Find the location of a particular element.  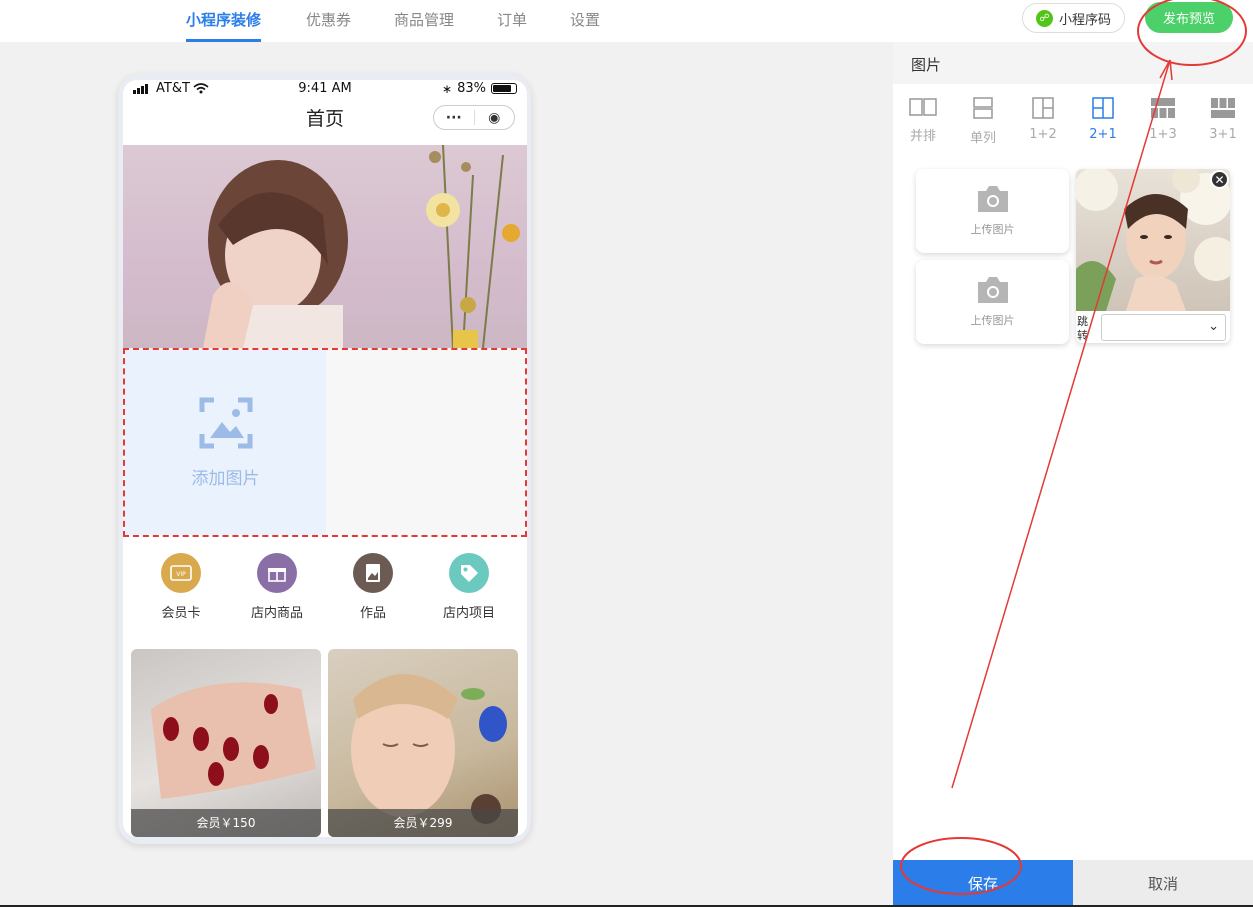

card-price: 会员￥299 is located at coordinates (423, 823).